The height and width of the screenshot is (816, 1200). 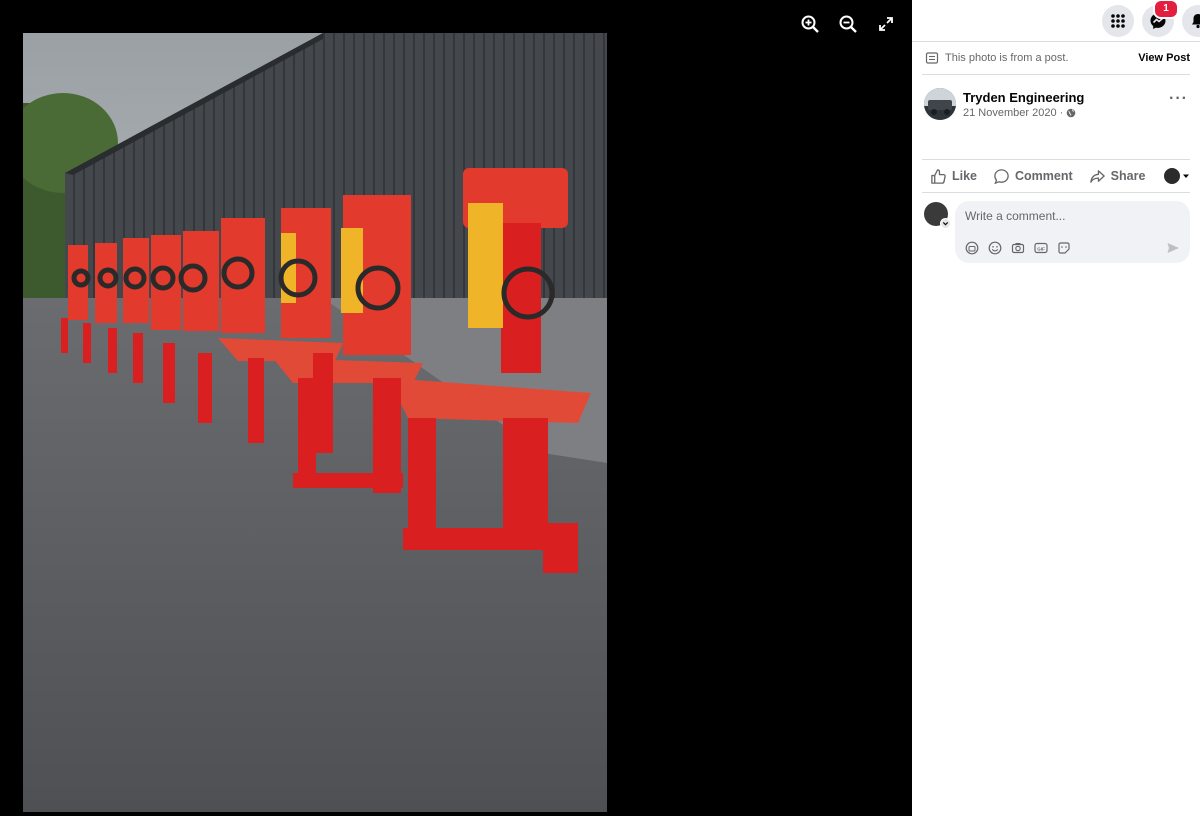 I want to click on emoji-icon, so click(x=995, y=248).